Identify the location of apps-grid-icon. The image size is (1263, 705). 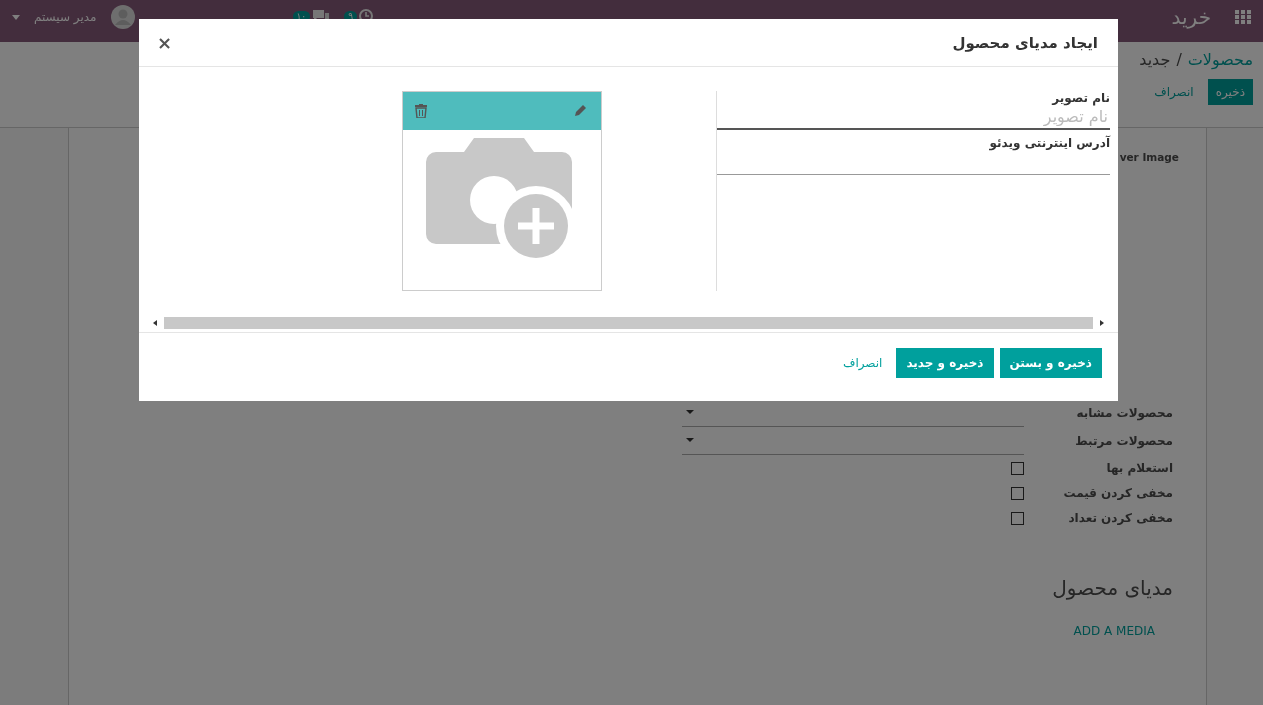
(1243, 17).